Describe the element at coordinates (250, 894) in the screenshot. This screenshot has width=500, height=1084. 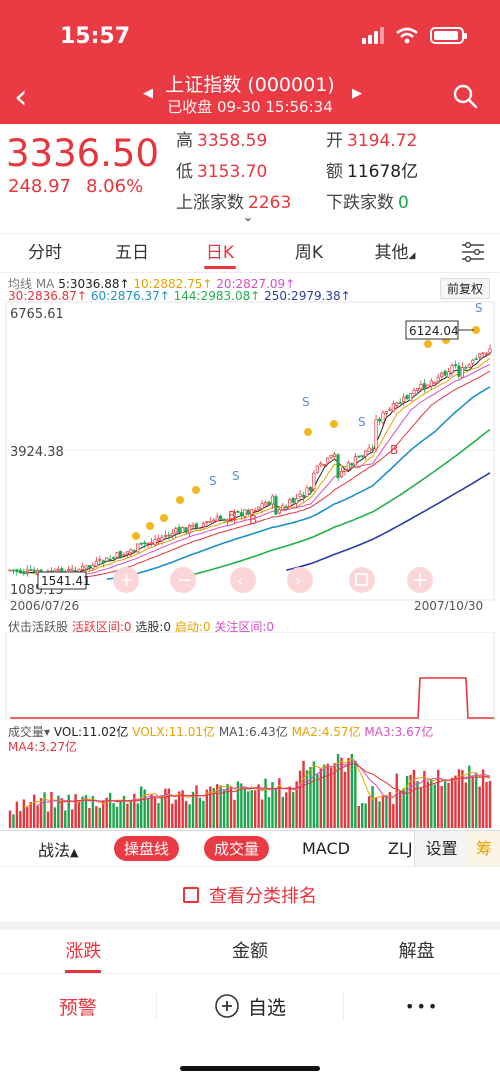
I see `category-rank-link: 查看分类排名` at that location.